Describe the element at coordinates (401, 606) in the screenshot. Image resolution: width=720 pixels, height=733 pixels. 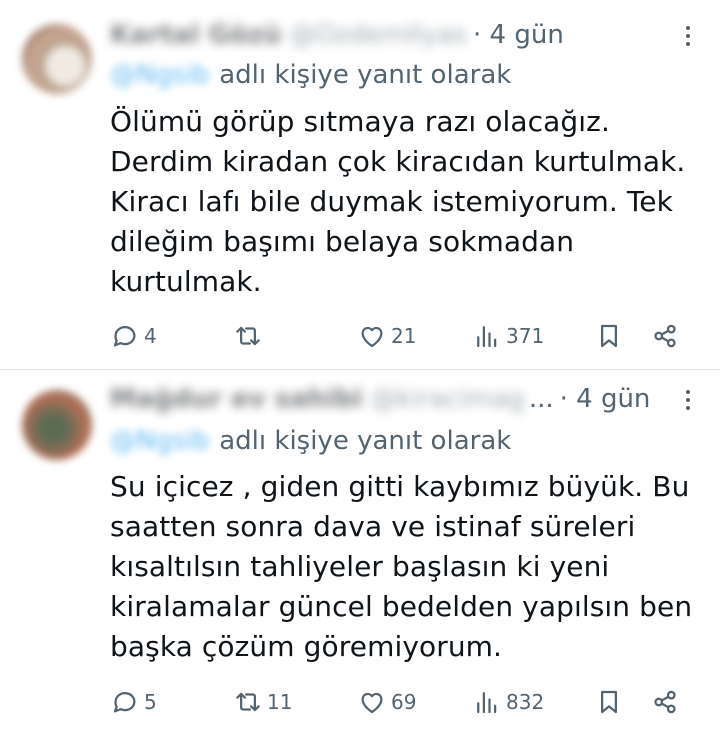
I see `tweet-text-line: kiralamalar güncel bedelden yapılsın ben` at that location.